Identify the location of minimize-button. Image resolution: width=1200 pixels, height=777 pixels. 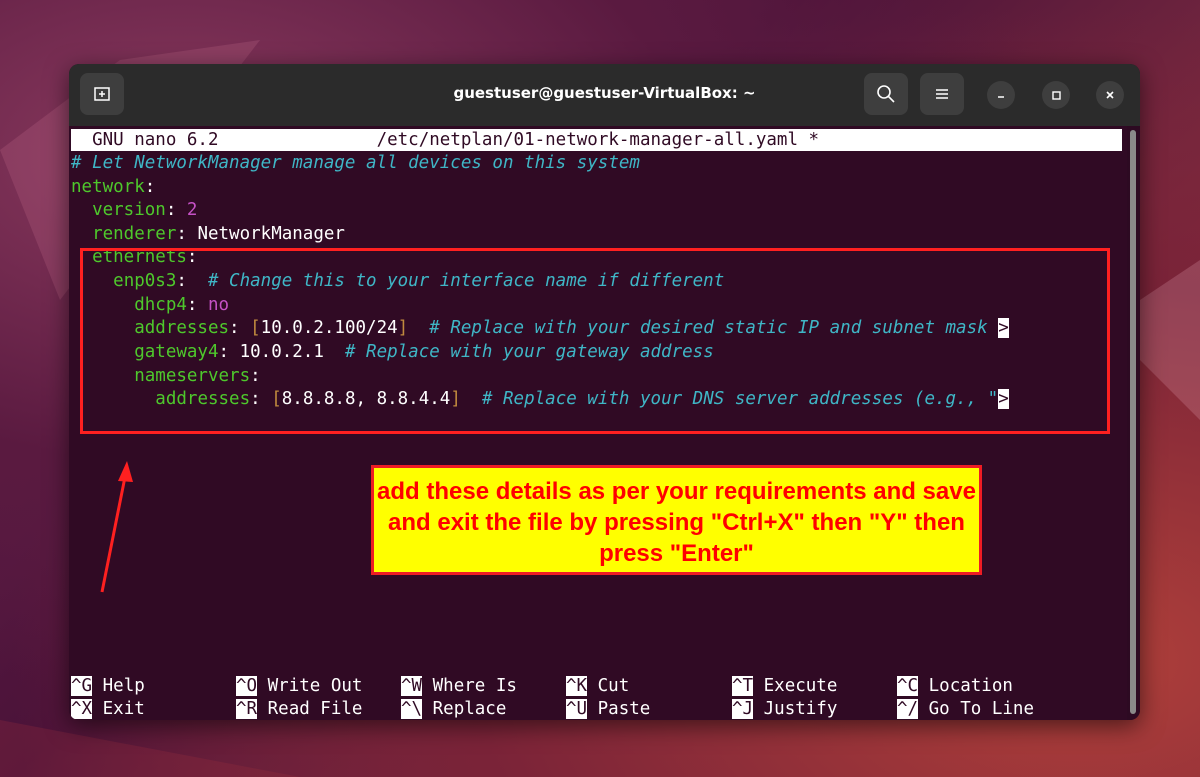
(1001, 95).